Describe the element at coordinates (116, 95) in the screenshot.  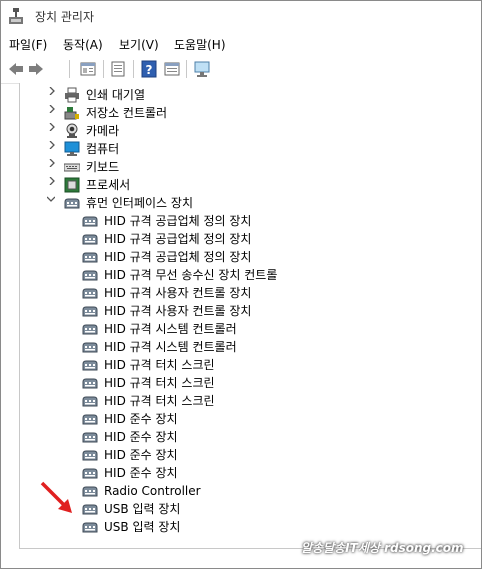
I see `tree-item-label: 인쇄 대기열` at that location.